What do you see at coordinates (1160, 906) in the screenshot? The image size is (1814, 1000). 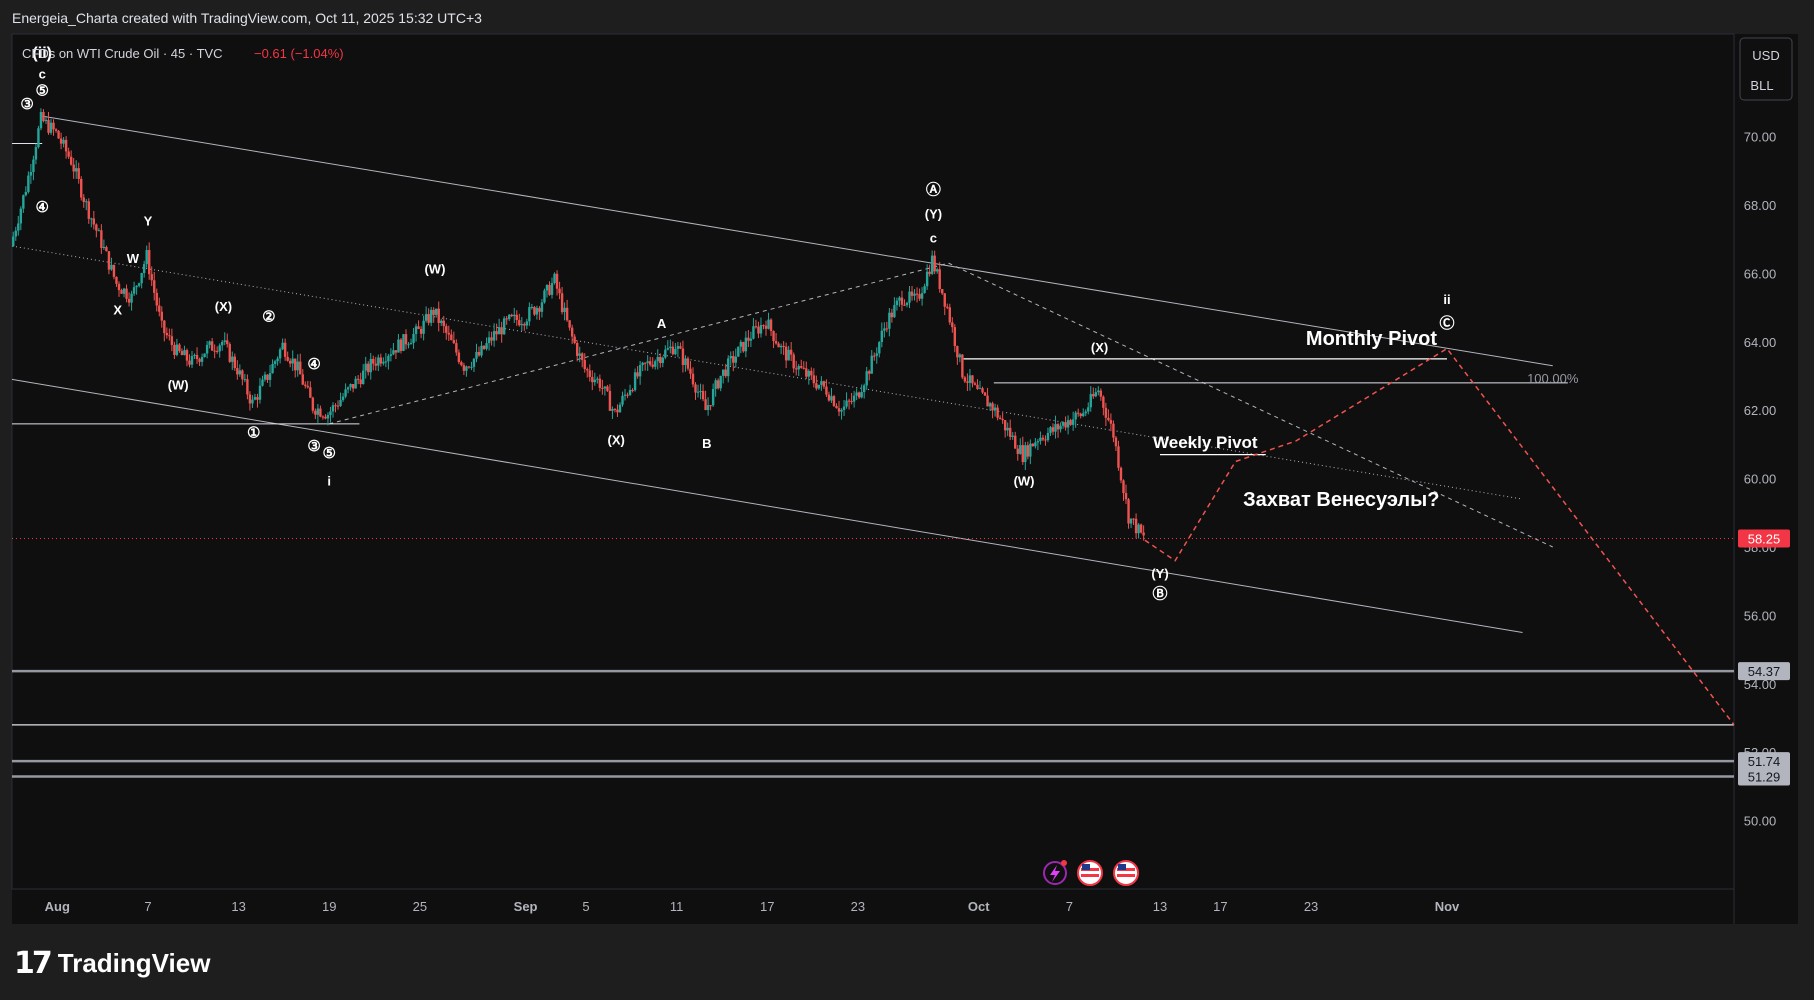 I see `x-tick-label: 13` at bounding box center [1160, 906].